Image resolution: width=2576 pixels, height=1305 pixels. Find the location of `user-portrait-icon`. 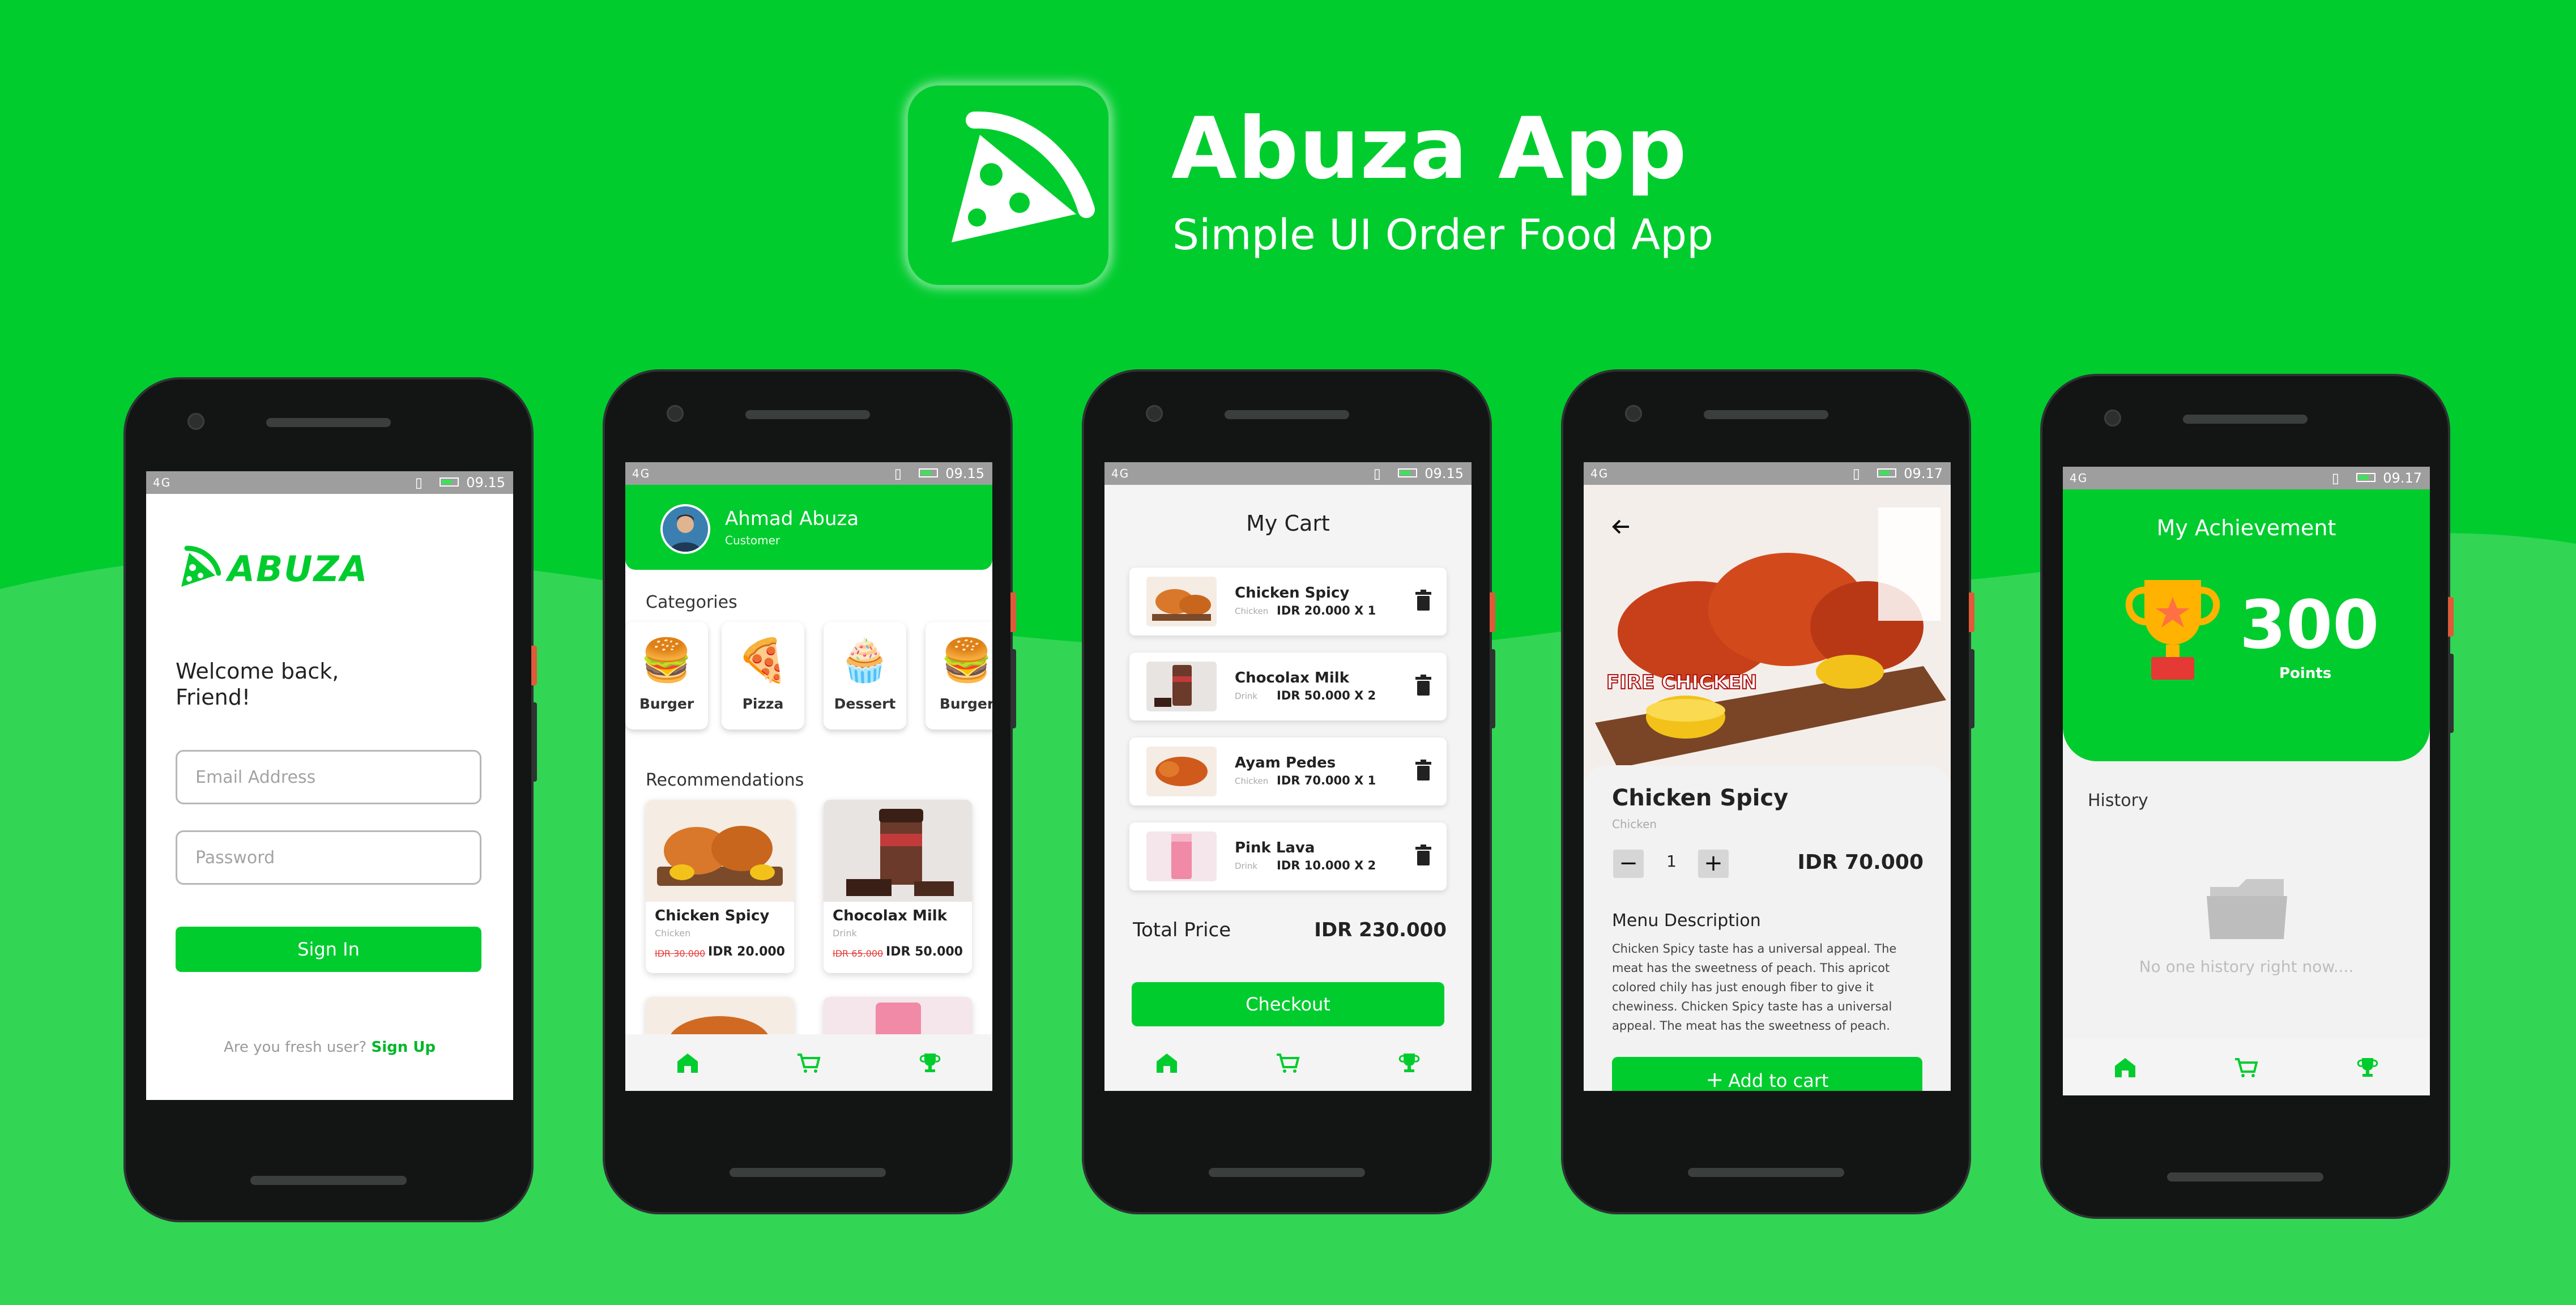

user-portrait-icon is located at coordinates (685, 529).